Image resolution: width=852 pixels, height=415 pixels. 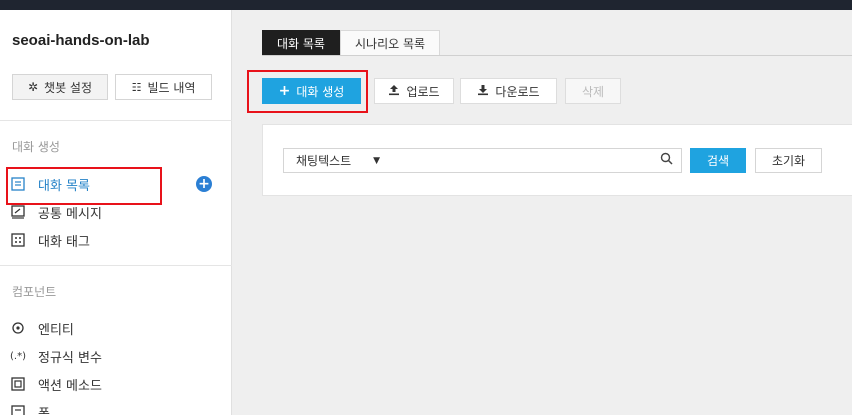 What do you see at coordinates (136, 87) in the screenshot?
I see `build-history-icon: ☷` at bounding box center [136, 87].